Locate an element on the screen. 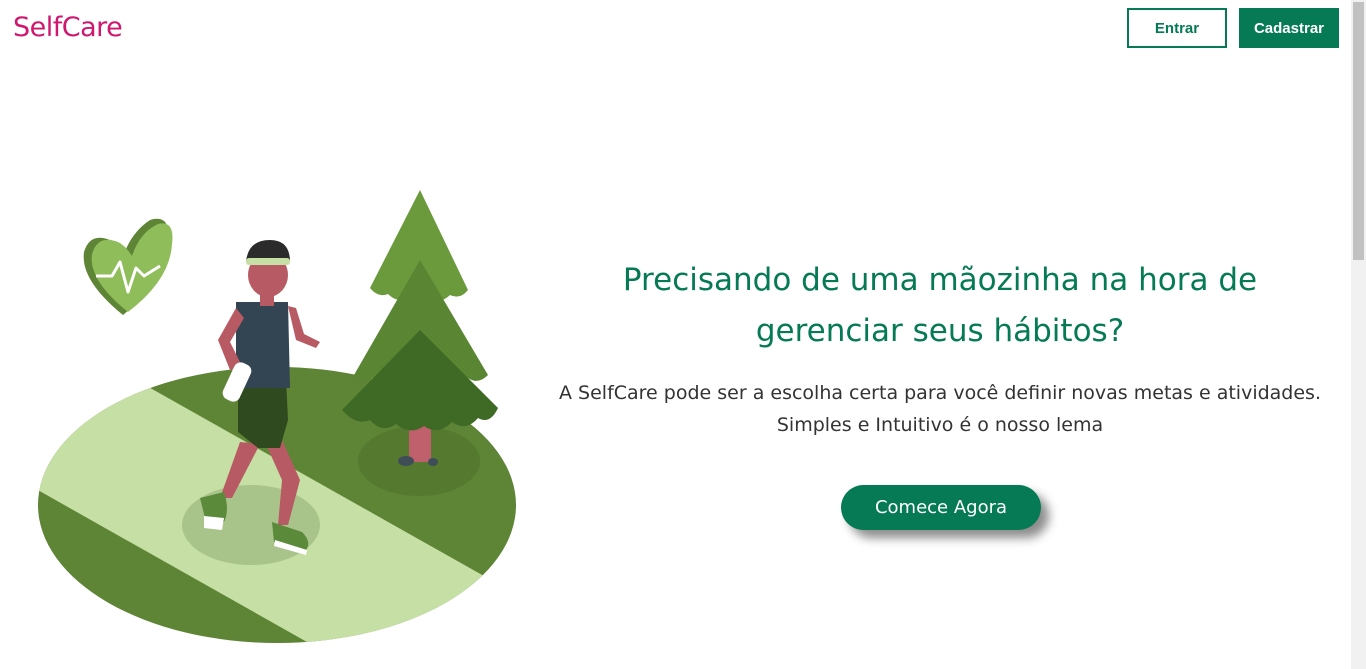  get-started-button: Comece Agora is located at coordinates (941, 507).